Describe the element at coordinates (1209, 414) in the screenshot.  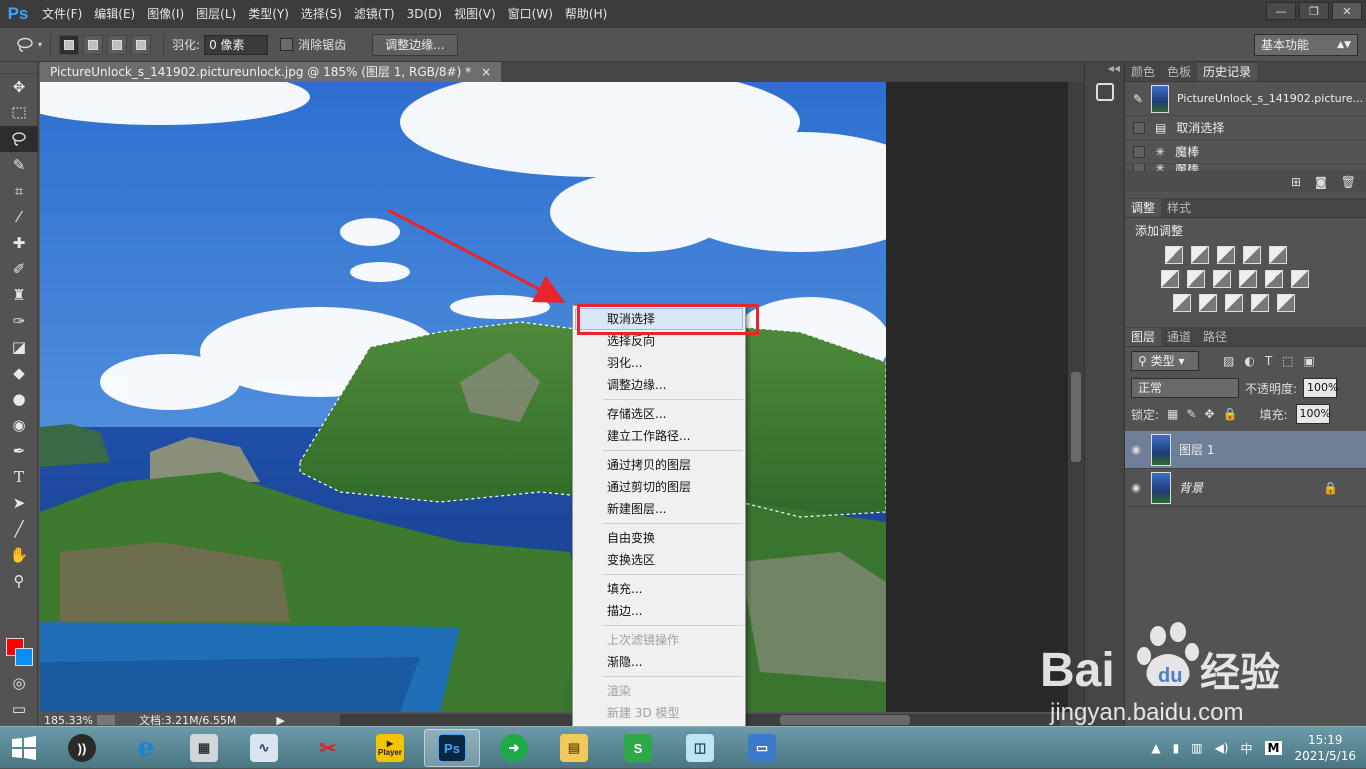
I see `lock-position-icon: ✥` at that location.